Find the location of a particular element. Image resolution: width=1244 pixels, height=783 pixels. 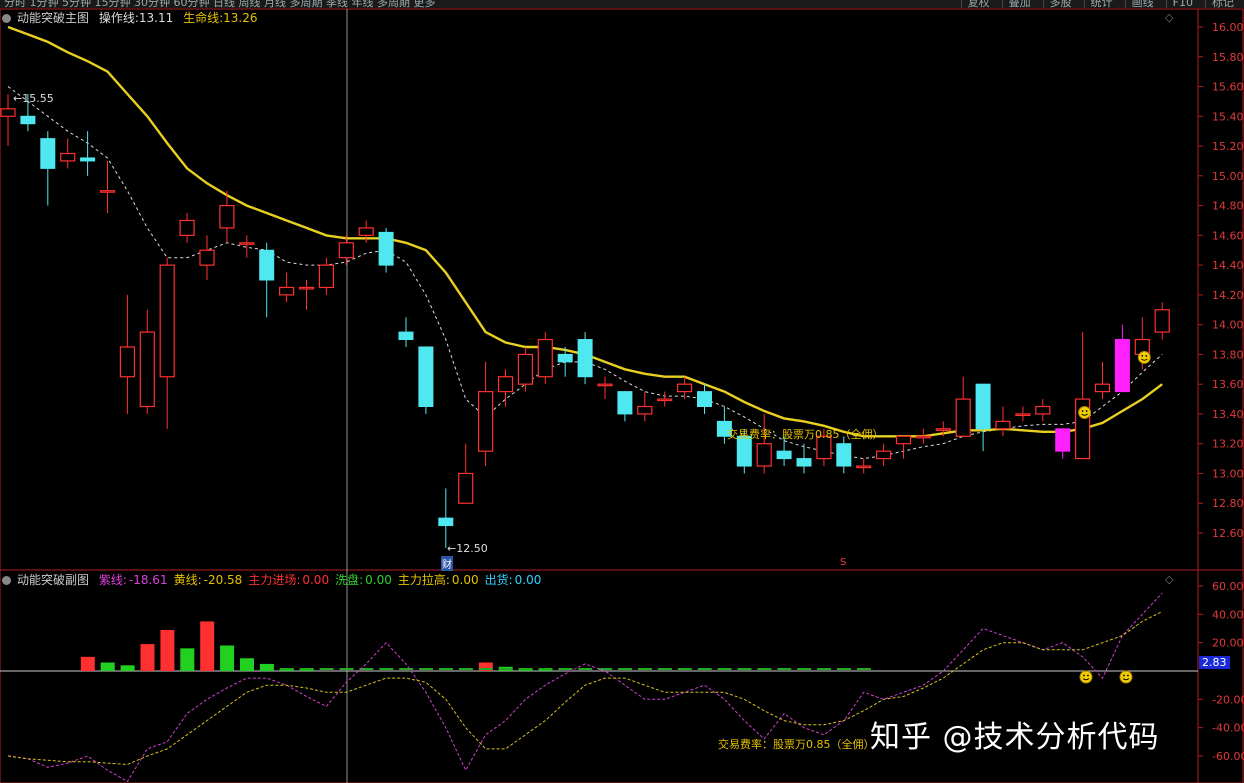

sub-legend-value: -18.61 is located at coordinates (148, 580).